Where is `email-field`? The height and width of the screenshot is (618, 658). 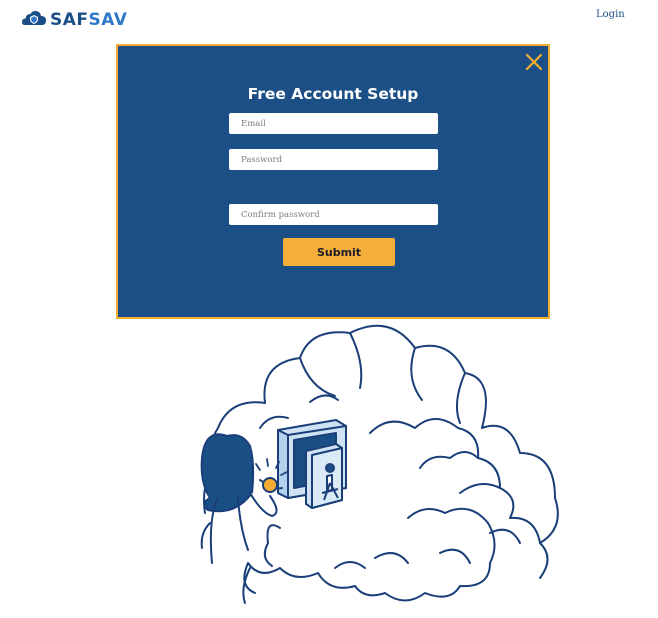 email-field is located at coordinates (333, 123).